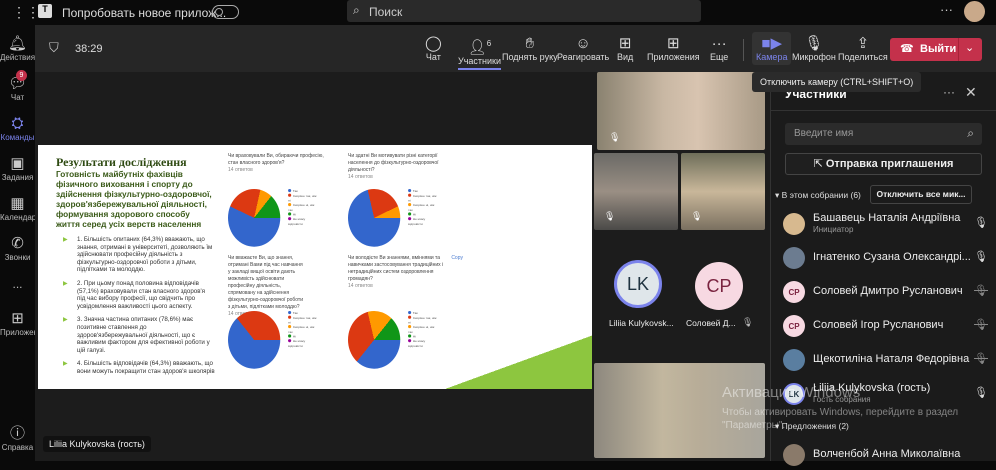 The width and height of the screenshot is (996, 470). I want to click on participants-button: 👤︎6 Участники, so click(479, 52).